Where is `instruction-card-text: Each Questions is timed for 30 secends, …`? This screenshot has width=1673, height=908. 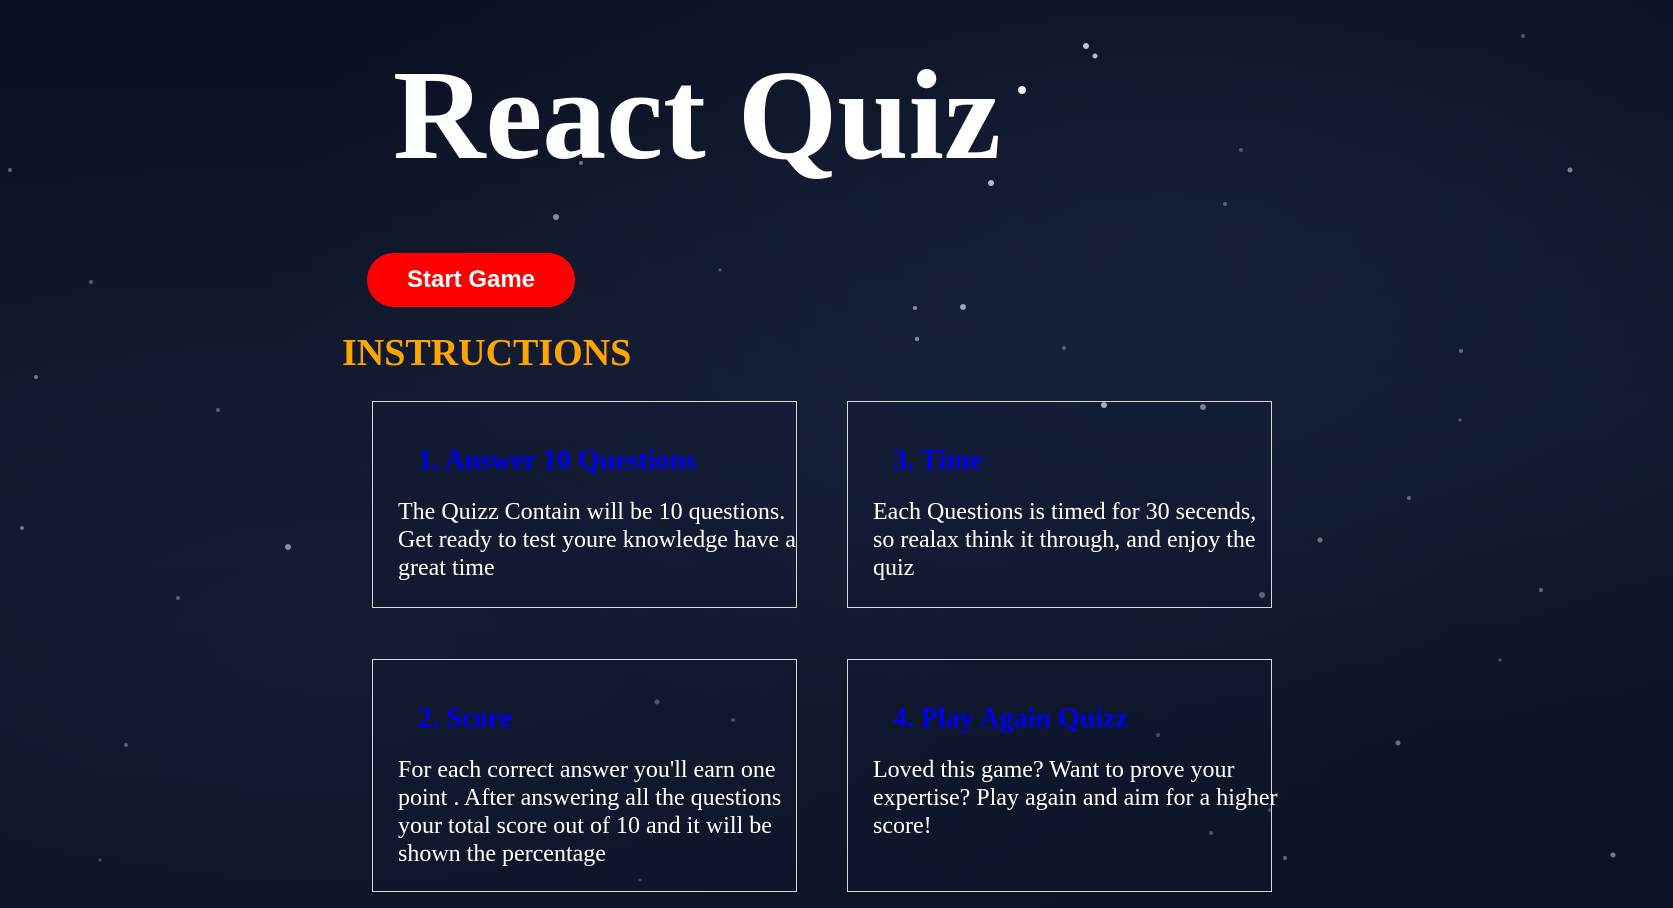 instruction-card-text: Each Questions is timed for 30 secends, … is located at coordinates (1065, 540).